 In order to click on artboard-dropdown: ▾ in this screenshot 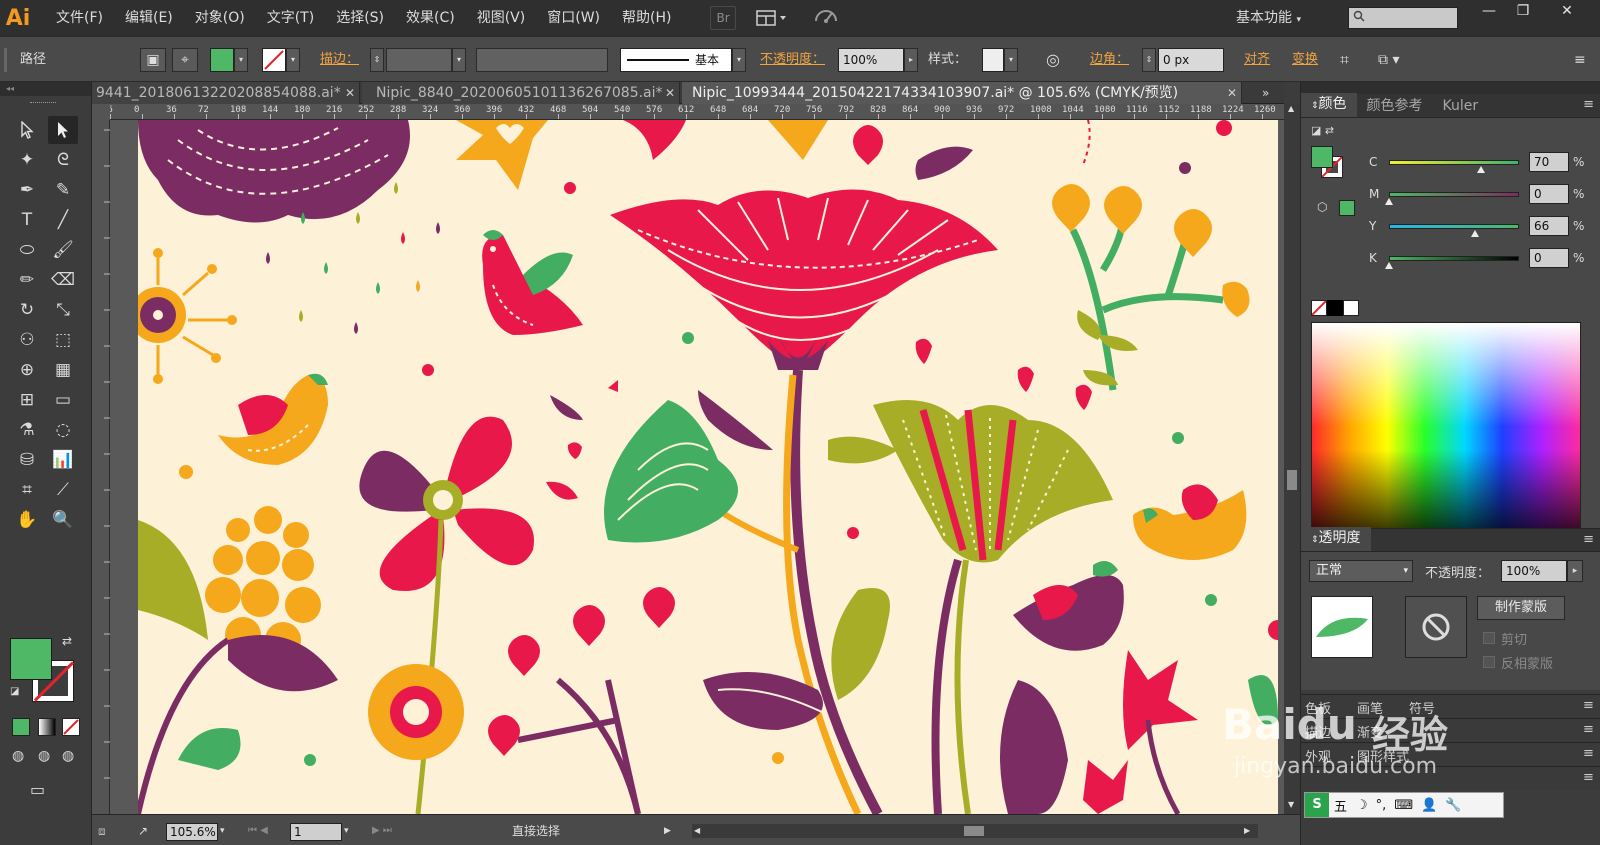, I will do `click(351, 832)`.